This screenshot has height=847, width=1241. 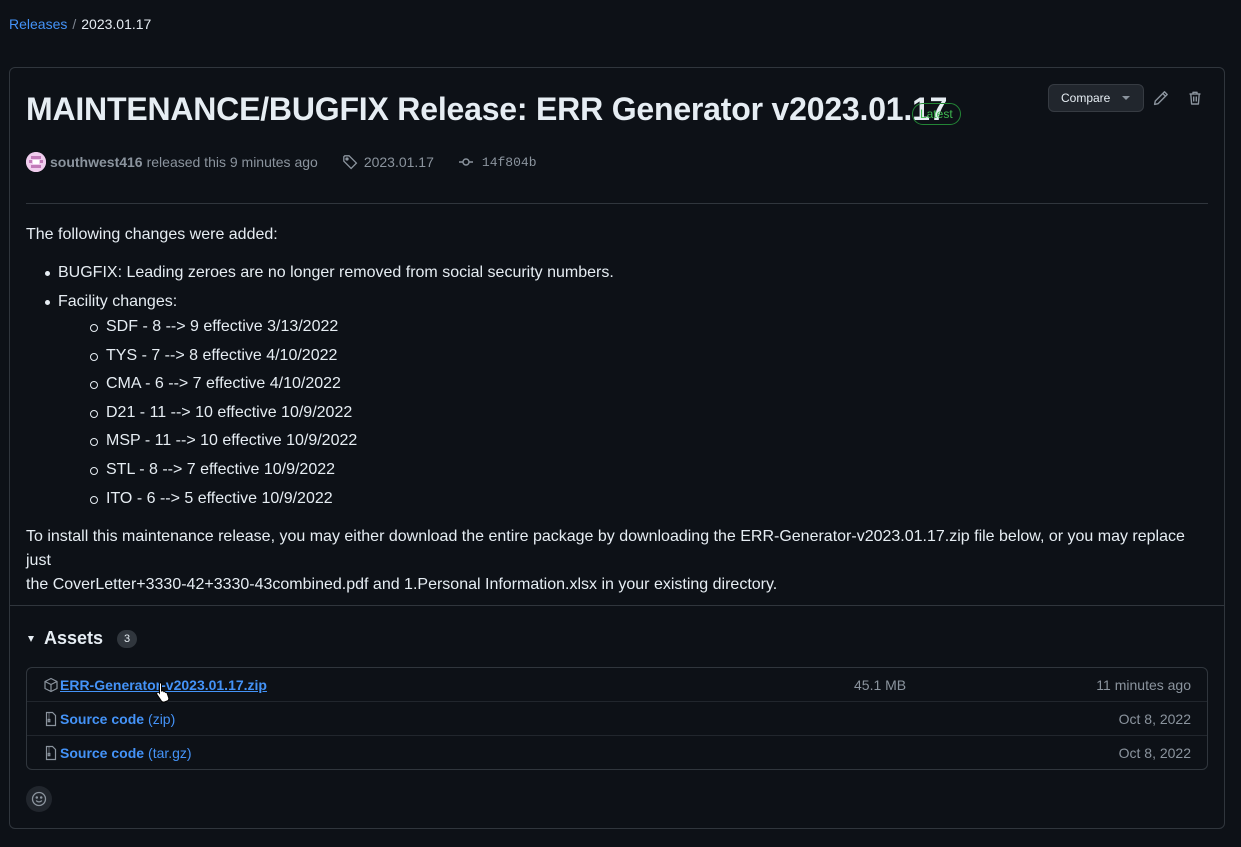 I want to click on smiley-icon, so click(x=39, y=799).